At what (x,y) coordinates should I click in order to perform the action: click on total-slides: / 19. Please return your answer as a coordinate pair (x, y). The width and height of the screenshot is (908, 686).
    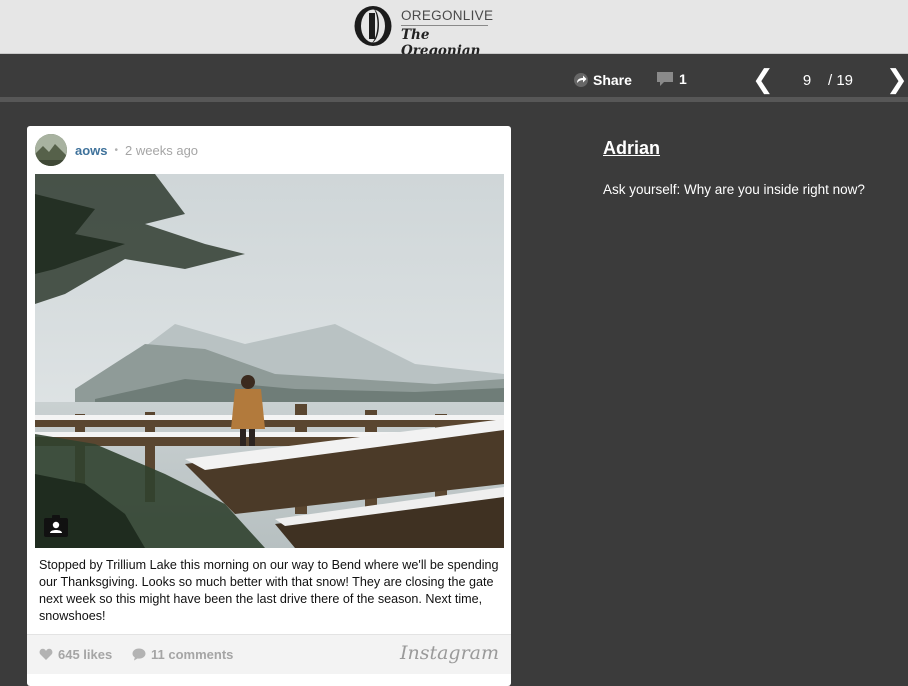
    Looking at the image, I should click on (841, 80).